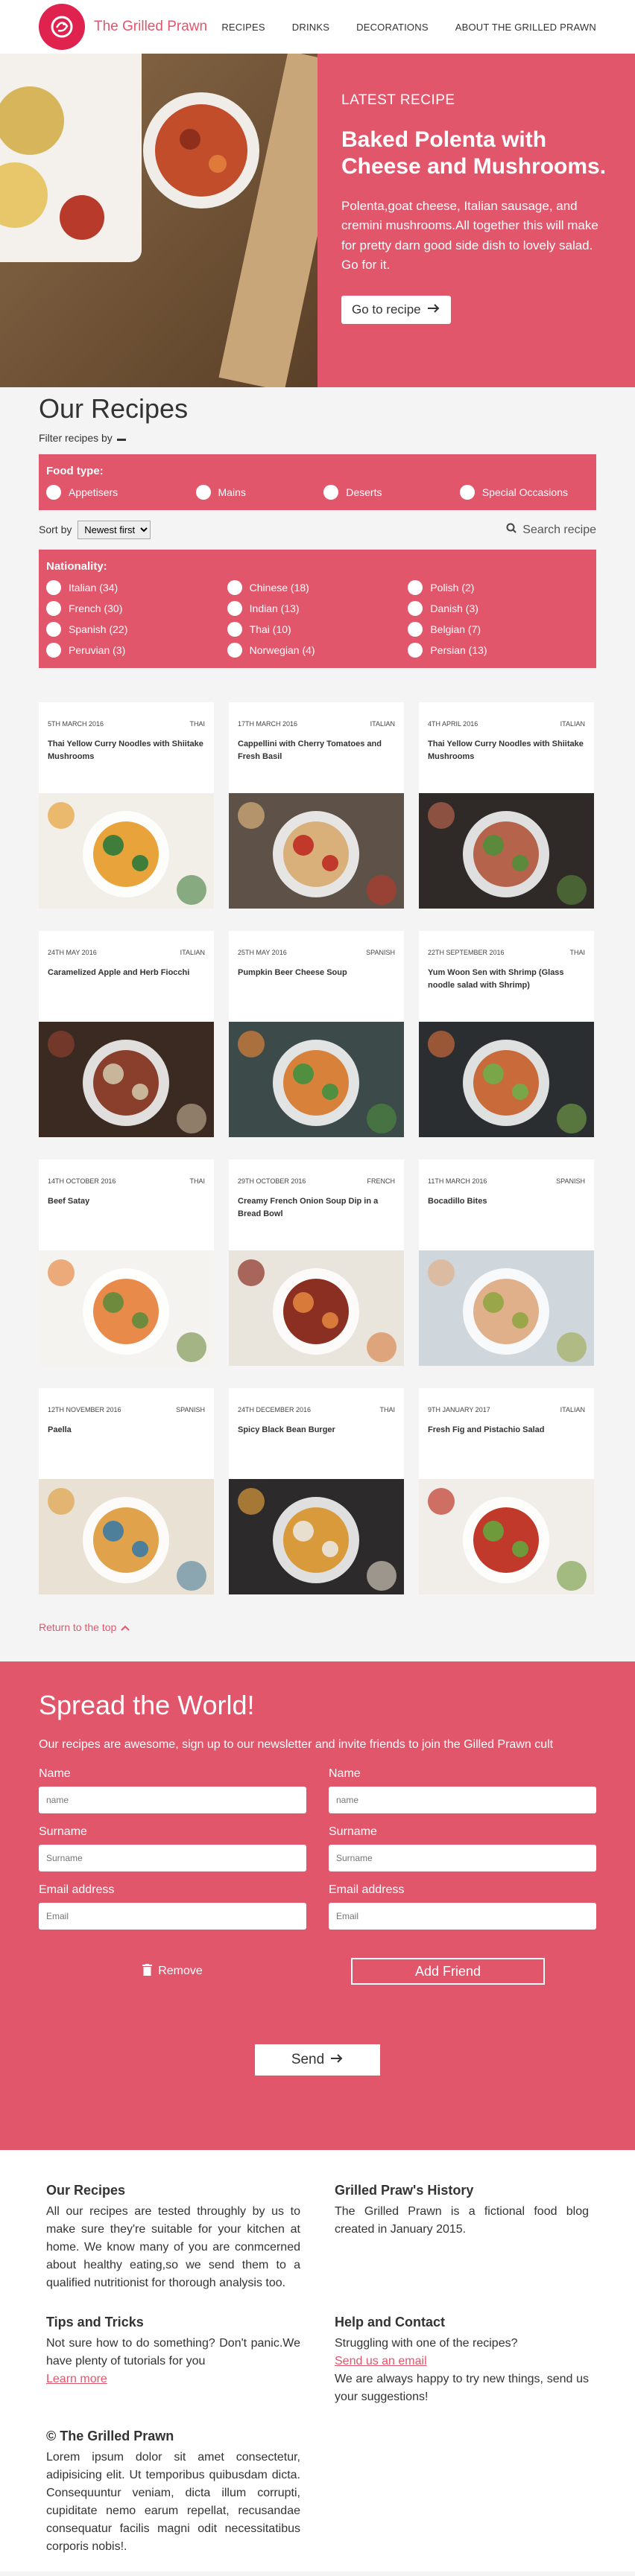 The image size is (635, 2576). Describe the element at coordinates (499, 629) in the screenshot. I see `nationality-option: Belgian (7)` at that location.